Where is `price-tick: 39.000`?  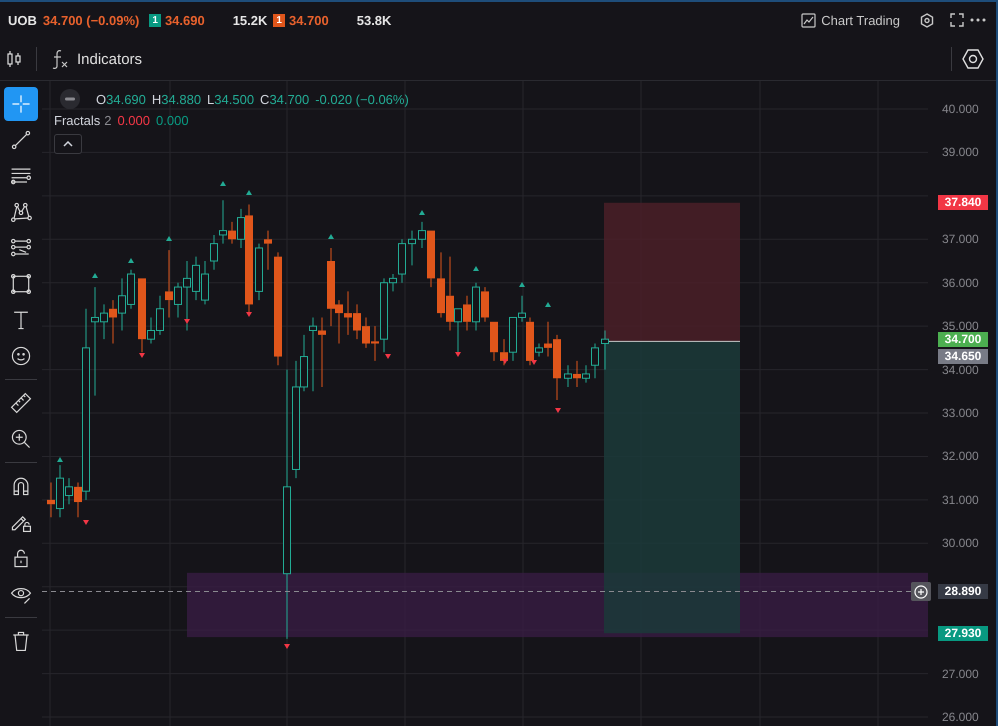
price-tick: 39.000 is located at coordinates (960, 152).